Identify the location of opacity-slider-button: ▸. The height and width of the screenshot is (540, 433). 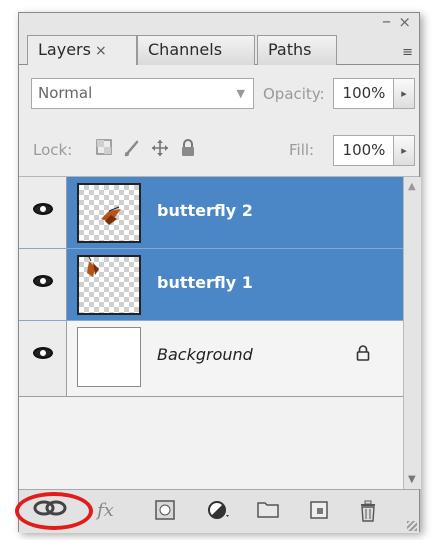
(404, 93).